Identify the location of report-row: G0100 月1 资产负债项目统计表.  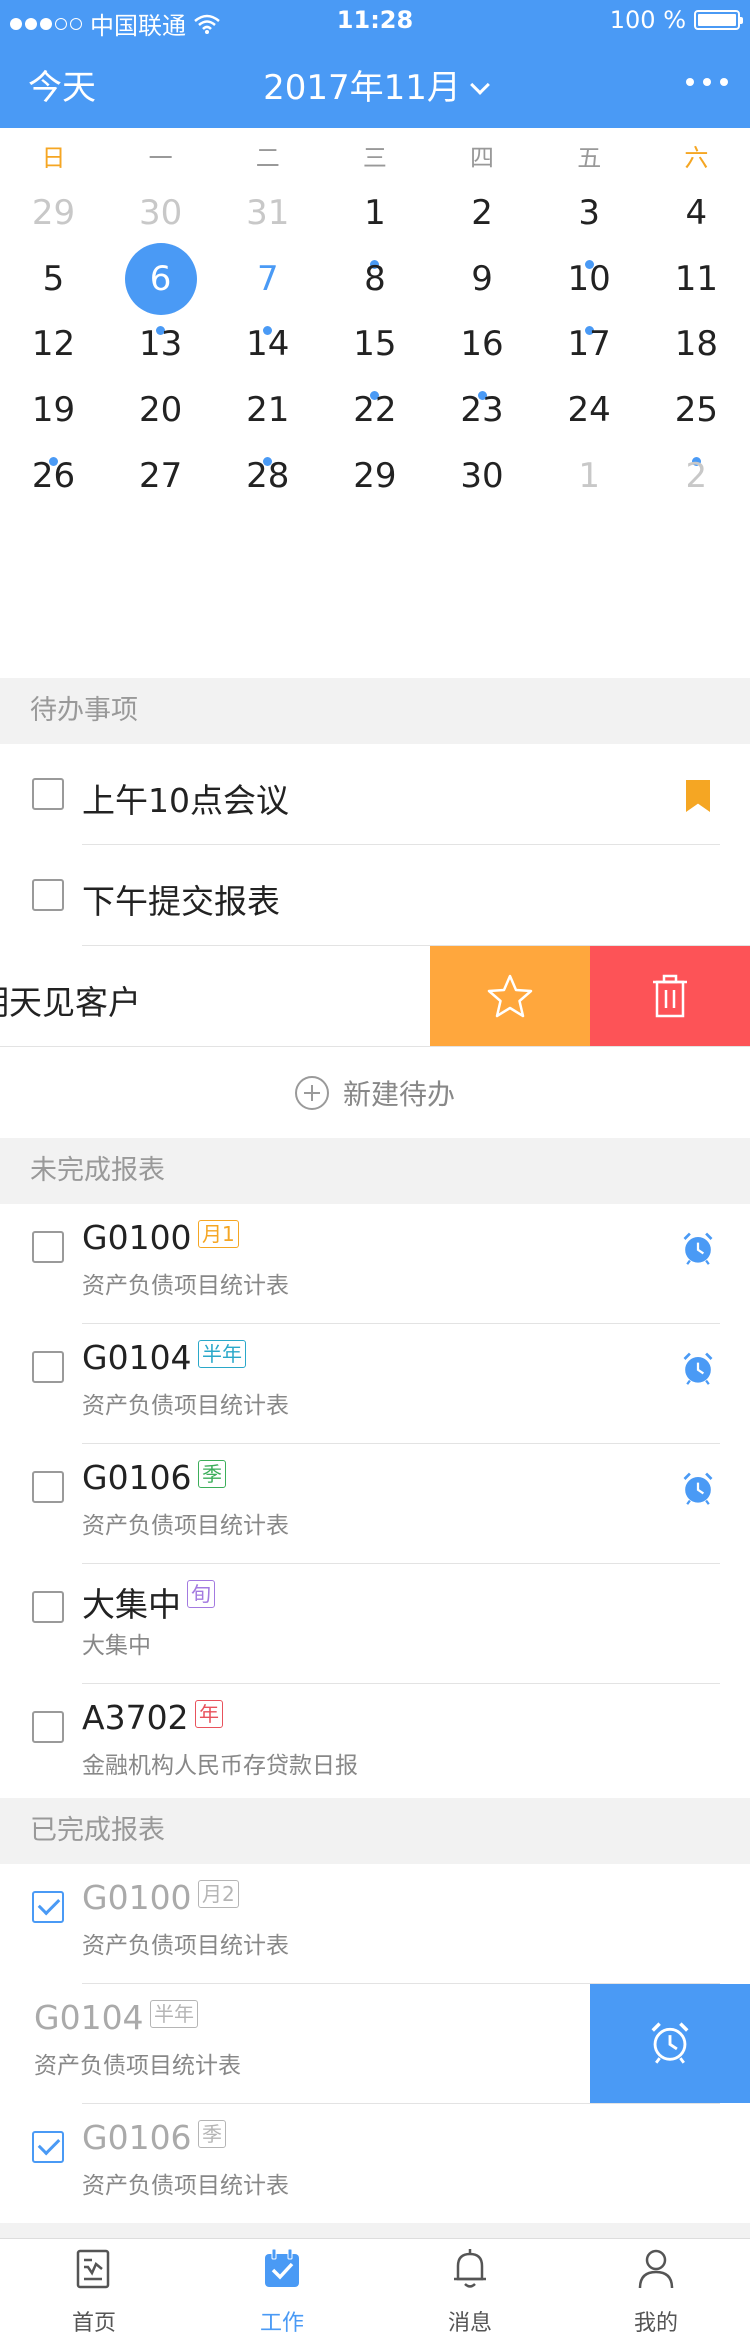
(375, 1263).